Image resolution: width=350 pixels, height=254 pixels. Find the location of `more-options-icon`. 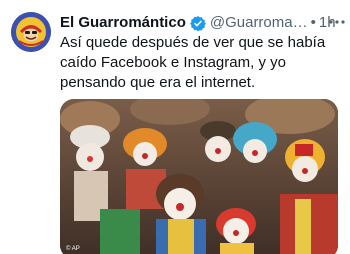

more-options-icon is located at coordinates (337, 22).